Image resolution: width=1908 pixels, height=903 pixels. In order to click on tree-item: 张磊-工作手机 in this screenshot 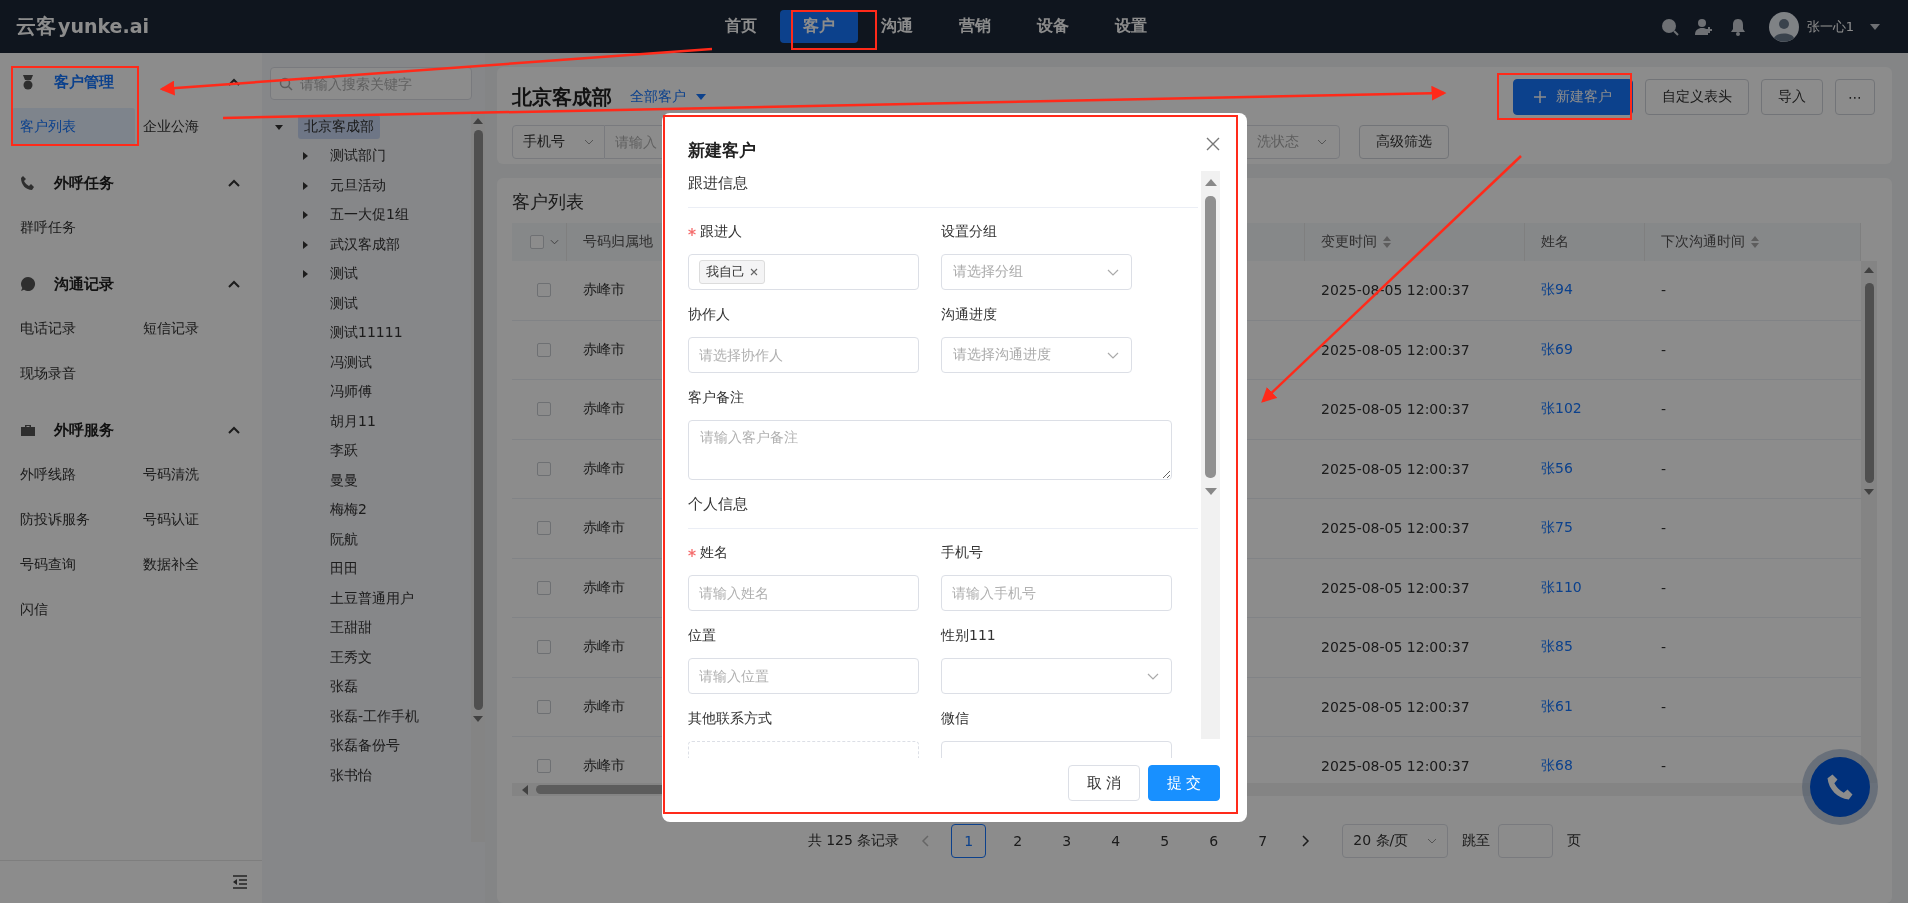, I will do `click(375, 716)`.